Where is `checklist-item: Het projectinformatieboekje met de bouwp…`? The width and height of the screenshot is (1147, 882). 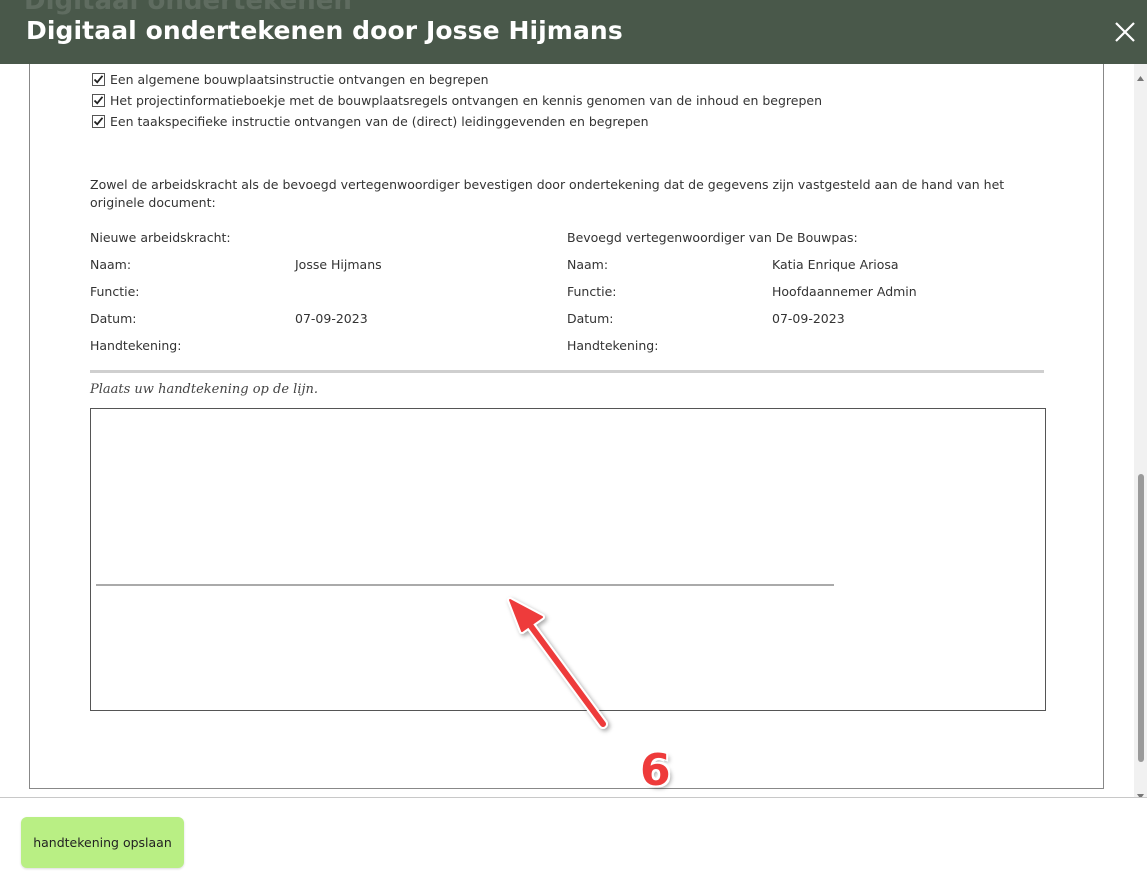
checklist-item: Het projectinformatieboekje met de bouwp… is located at coordinates (457, 100).